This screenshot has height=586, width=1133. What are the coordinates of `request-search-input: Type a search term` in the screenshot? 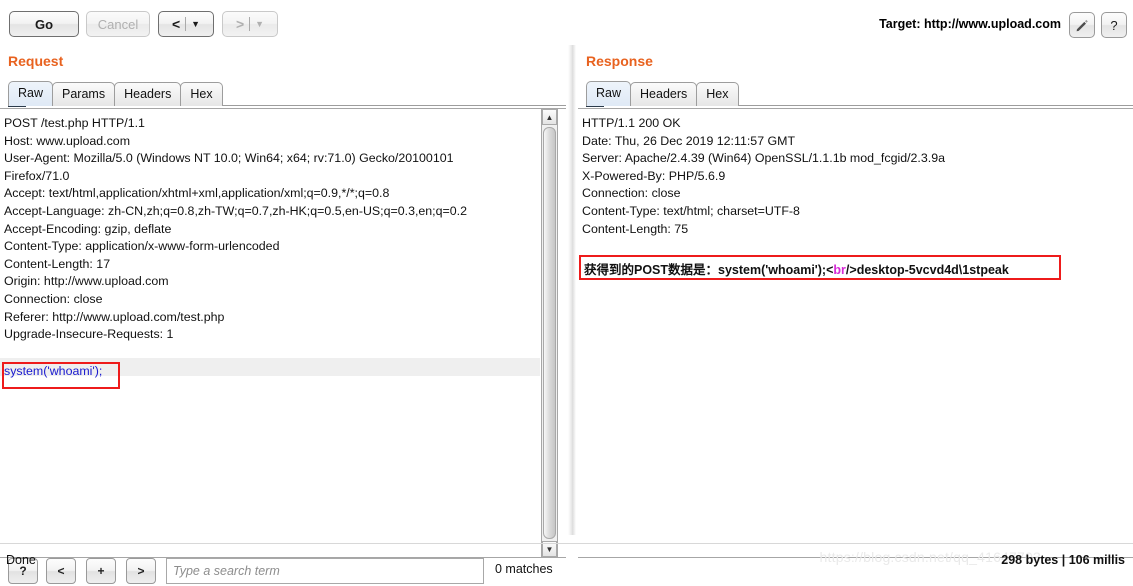 It's located at (325, 571).